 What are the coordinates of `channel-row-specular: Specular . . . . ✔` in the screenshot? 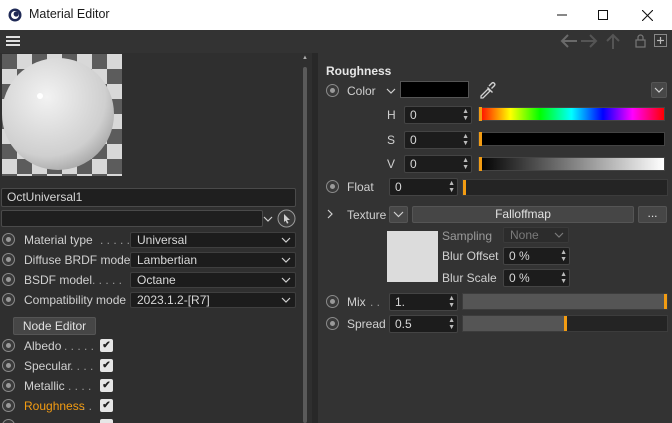 It's located at (150, 366).